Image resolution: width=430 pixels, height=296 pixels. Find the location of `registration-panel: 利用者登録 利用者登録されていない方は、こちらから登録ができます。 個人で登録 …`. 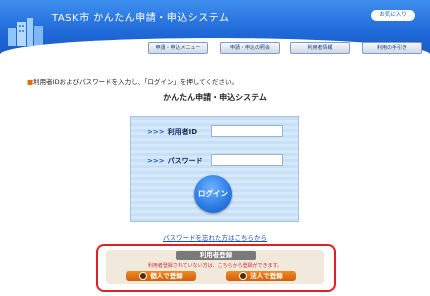

registration-panel: 利用者登録 利用者登録されていない方は、こちらから登録ができます。 個人で登録 … is located at coordinates (215, 267).